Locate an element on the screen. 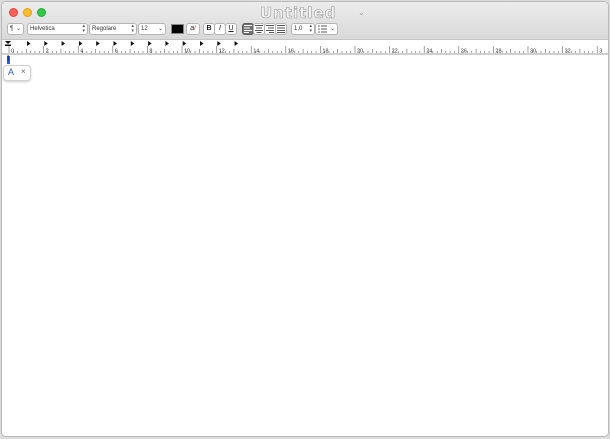 The image size is (610, 439). highlight-color-button: a/ is located at coordinates (193, 29).